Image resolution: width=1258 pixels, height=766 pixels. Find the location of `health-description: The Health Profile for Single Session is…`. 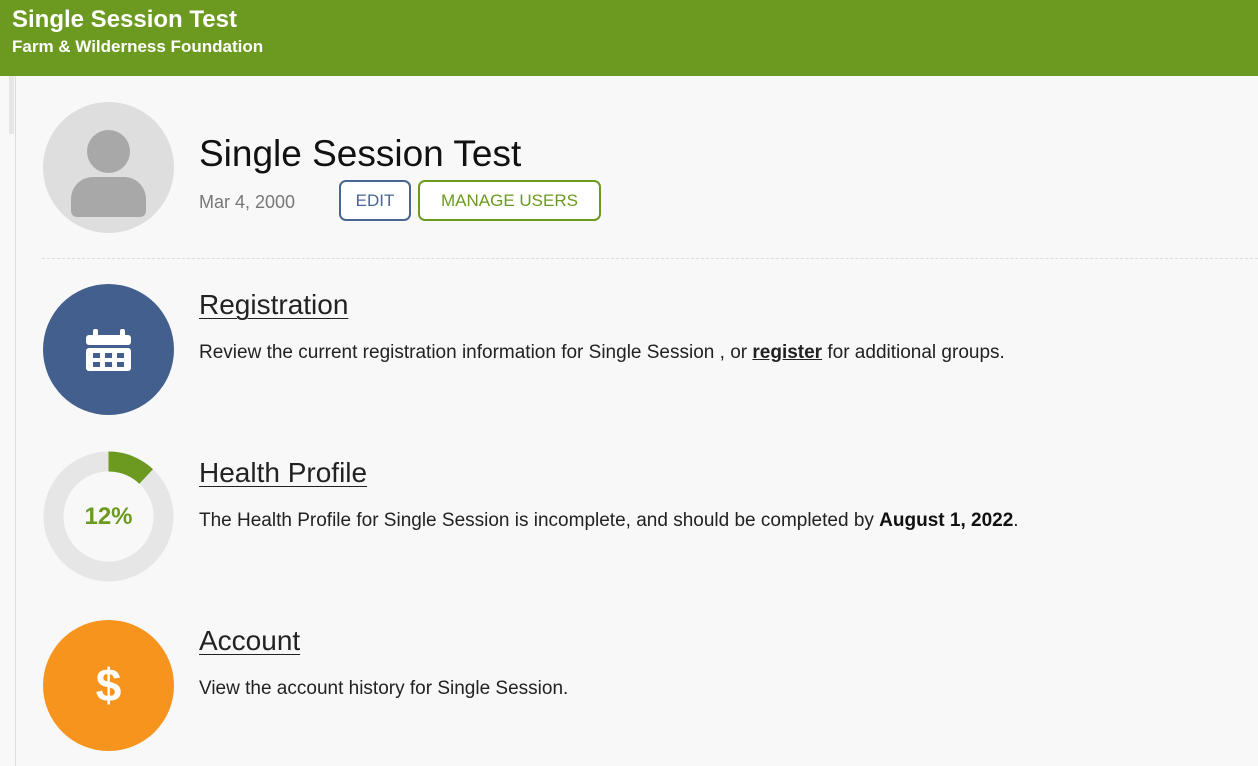

health-description: The Health Profile for Single Session is… is located at coordinates (609, 521).